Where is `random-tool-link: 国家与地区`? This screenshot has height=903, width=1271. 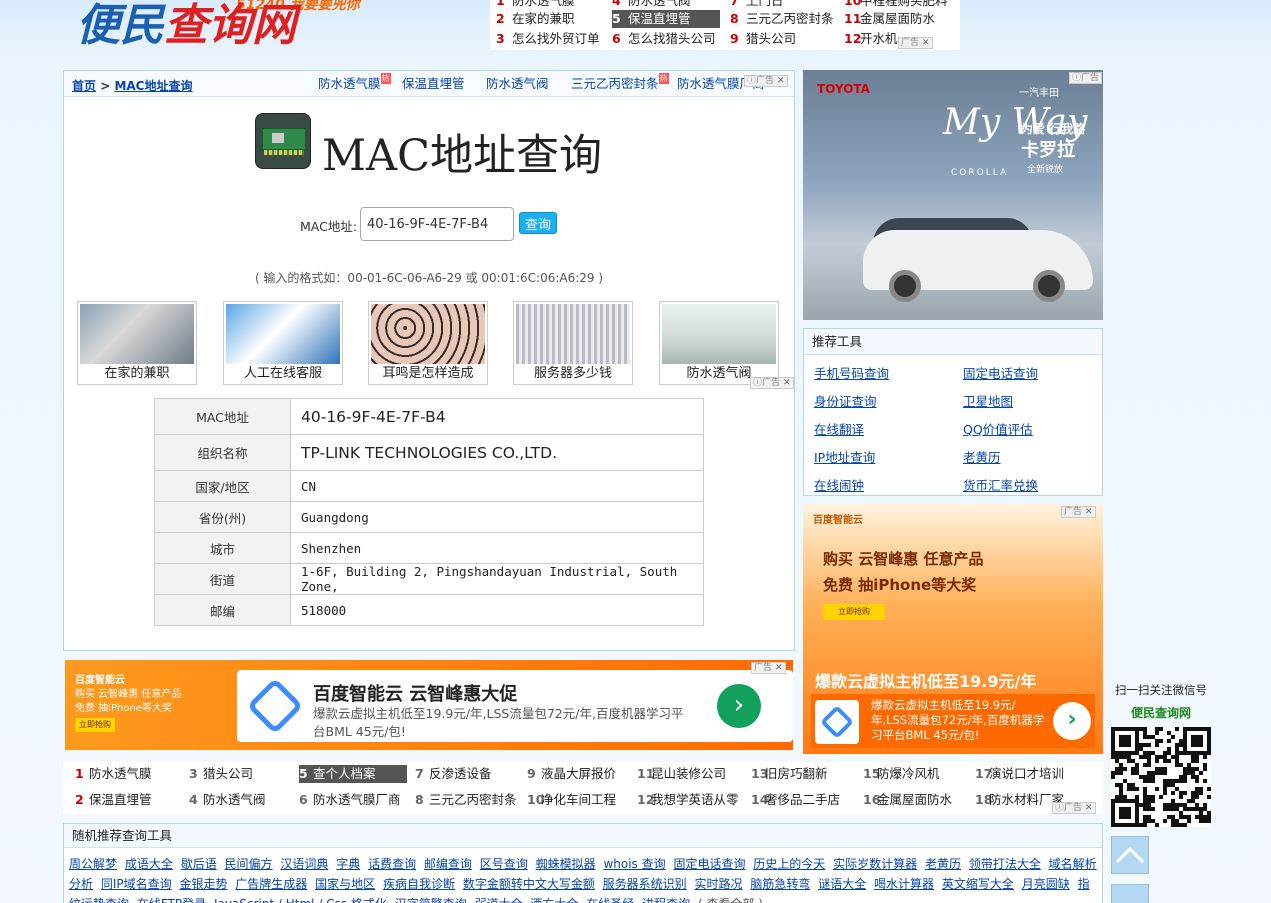 random-tool-link: 国家与地区 is located at coordinates (345, 884).